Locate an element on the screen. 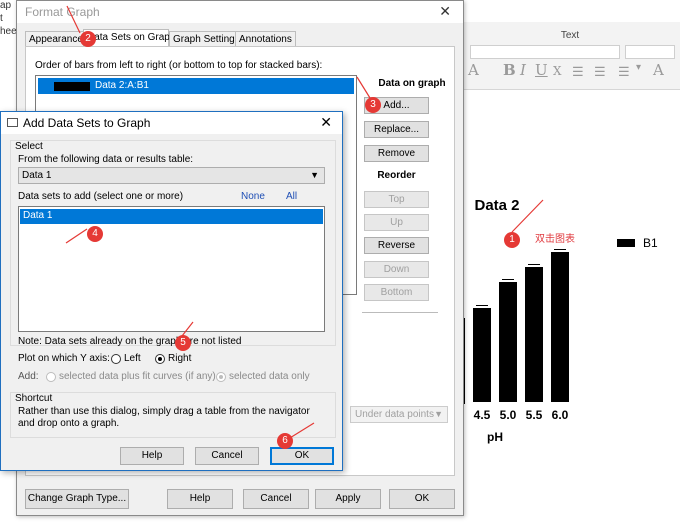 The width and height of the screenshot is (680, 522). step-marker: 1 is located at coordinates (512, 240).